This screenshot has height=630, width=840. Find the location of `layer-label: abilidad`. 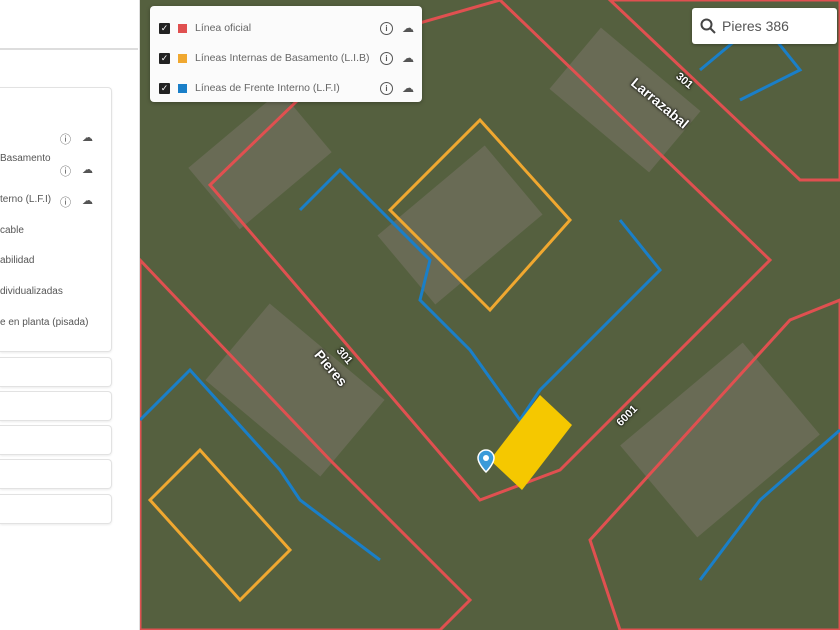

layer-label: abilidad is located at coordinates (17, 260).